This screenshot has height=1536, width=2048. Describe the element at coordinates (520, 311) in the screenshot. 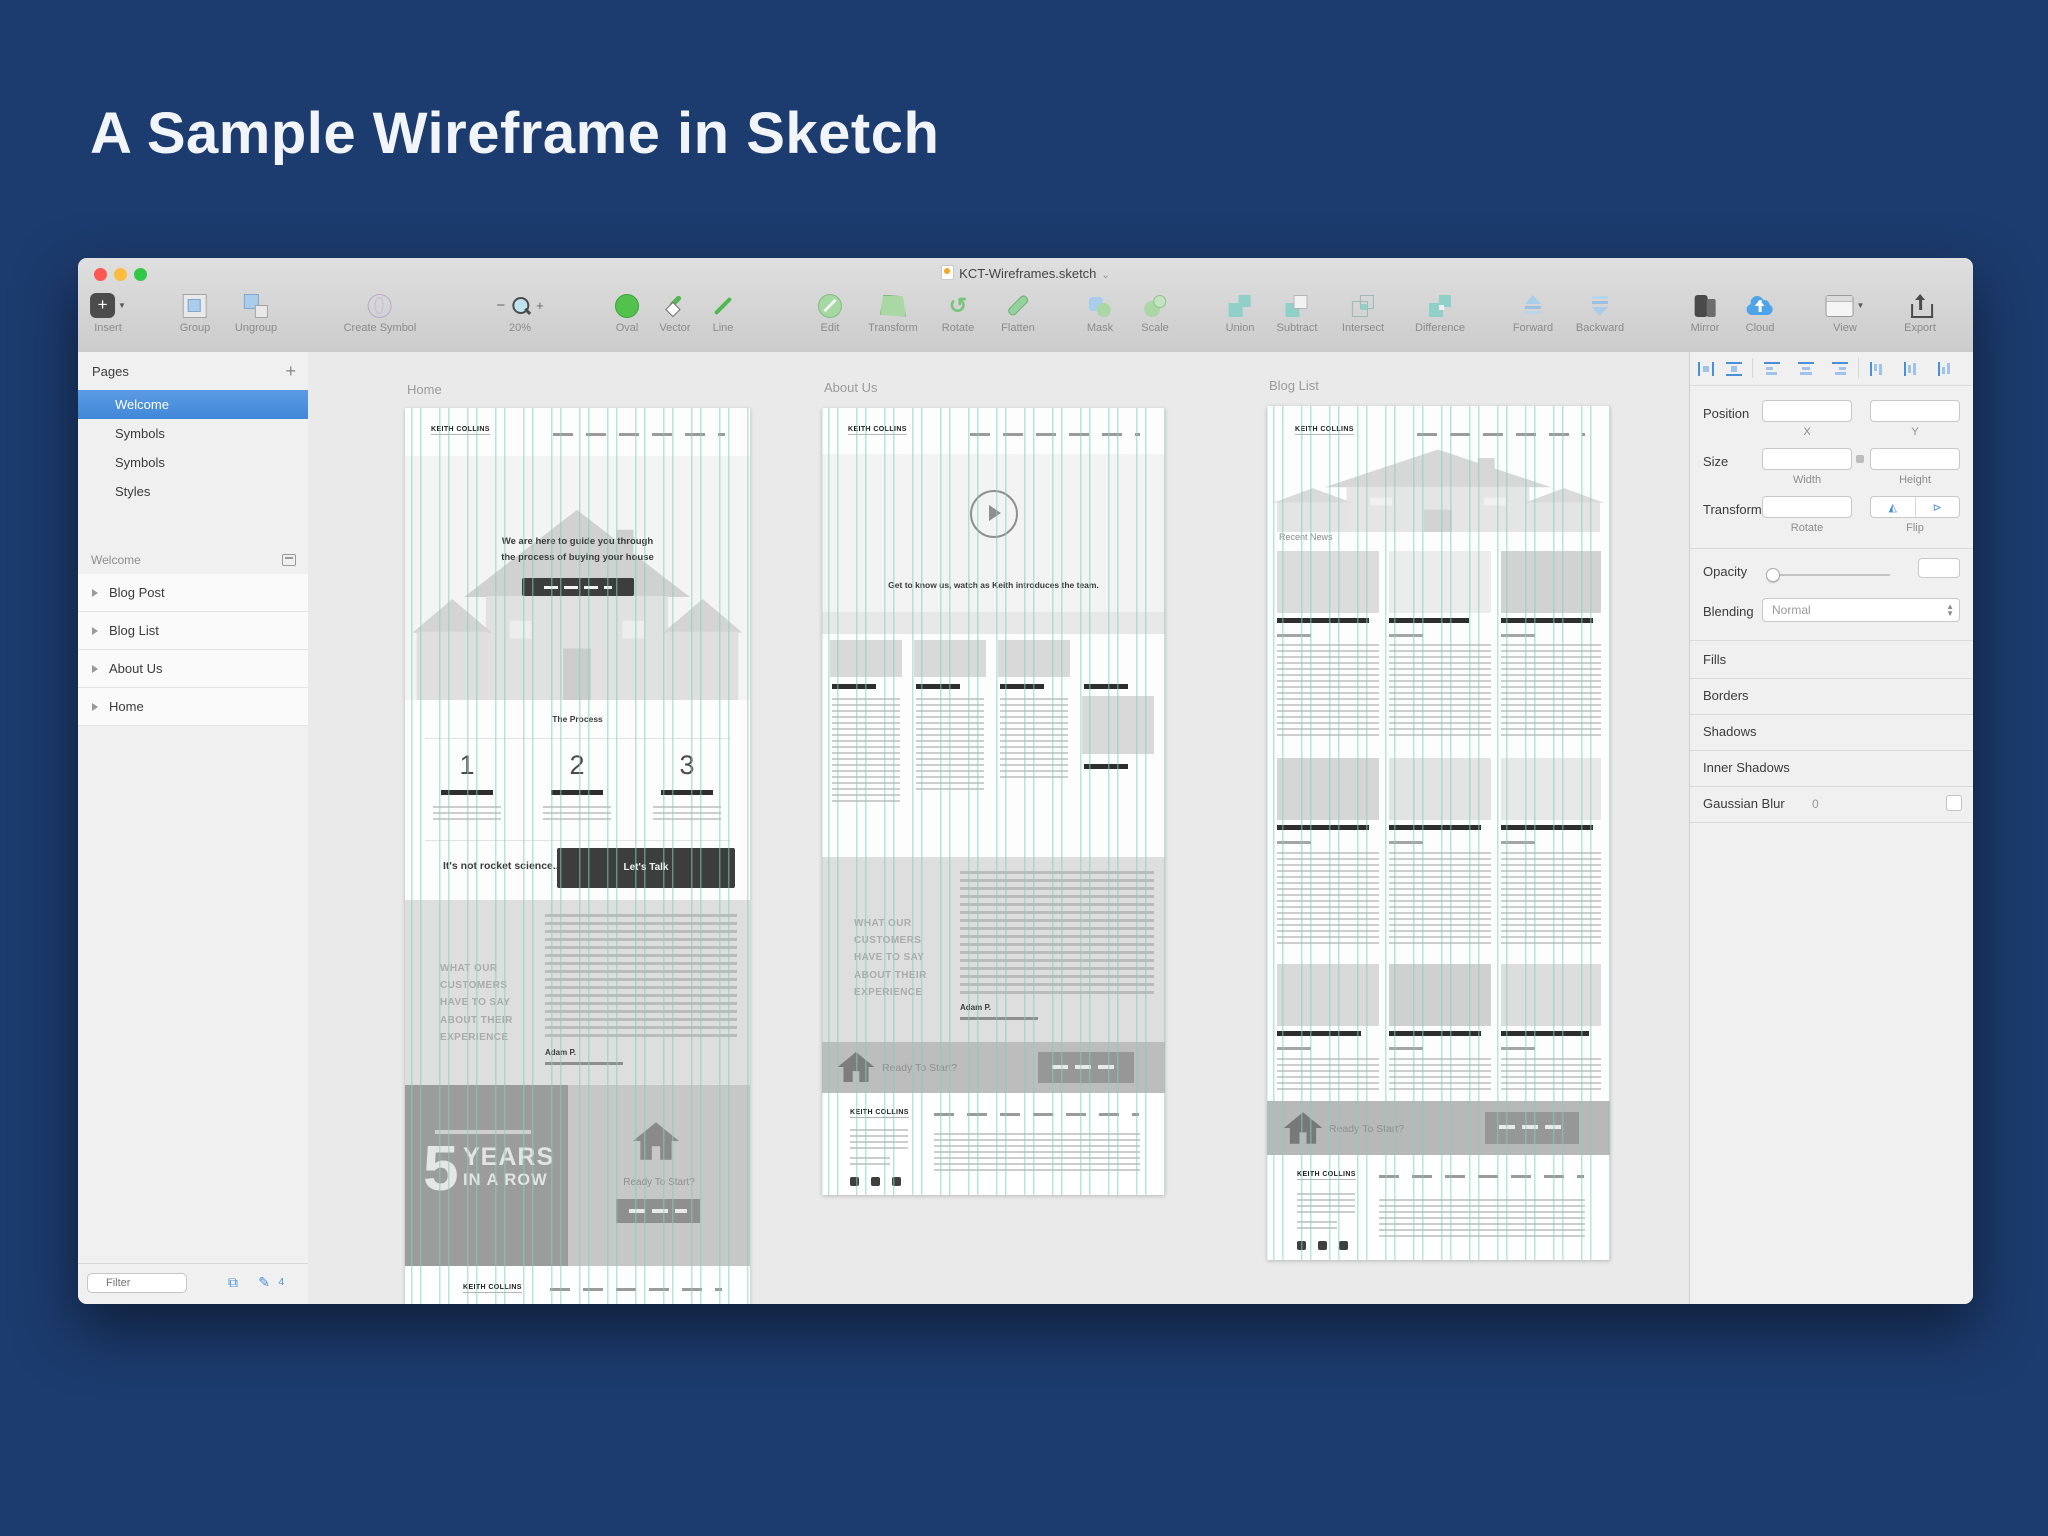

I see `toolbar-zoom: − + 20%` at that location.